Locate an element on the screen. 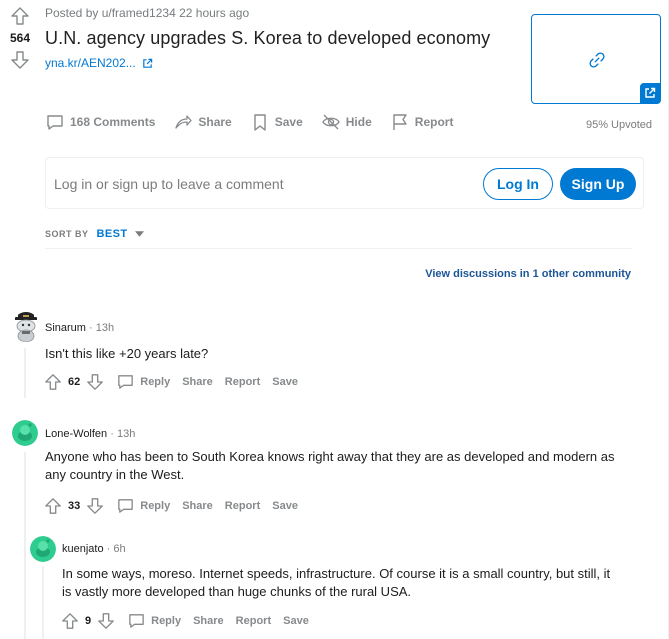 The width and height of the screenshot is (669, 639). comment-username: kuenjato is located at coordinates (83, 549).